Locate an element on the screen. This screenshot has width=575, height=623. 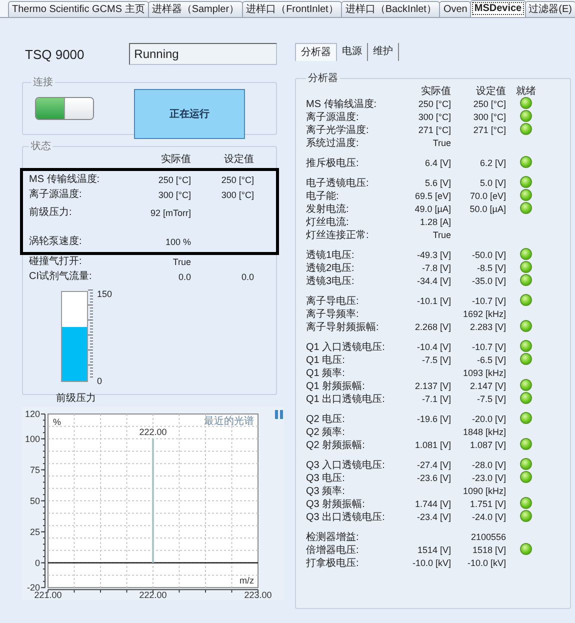
setpoint-value: -20.0 [V] is located at coordinates (488, 419).